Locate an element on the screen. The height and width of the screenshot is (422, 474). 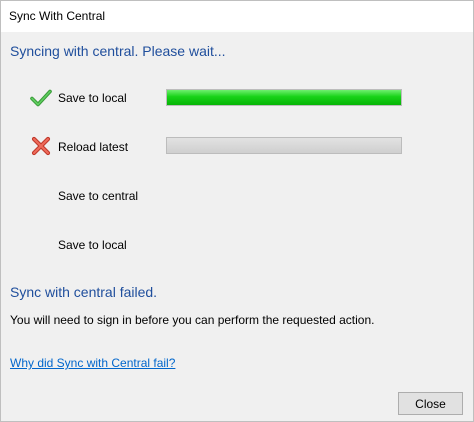
x-mark-icon is located at coordinates (41, 146).